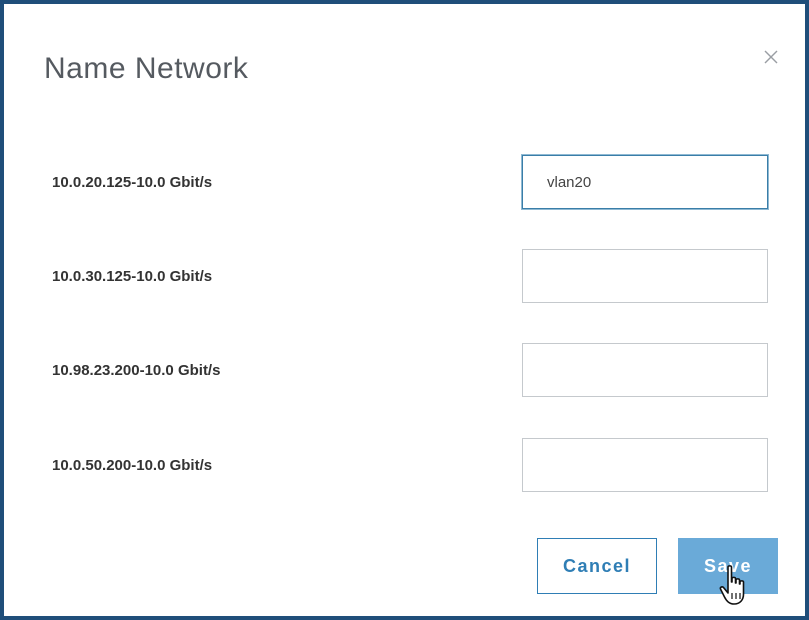 Image resolution: width=809 pixels, height=620 pixels. What do you see at coordinates (132, 465) in the screenshot?
I see `network-label-4: 10.0.50.200-10.0 Gbit/s` at bounding box center [132, 465].